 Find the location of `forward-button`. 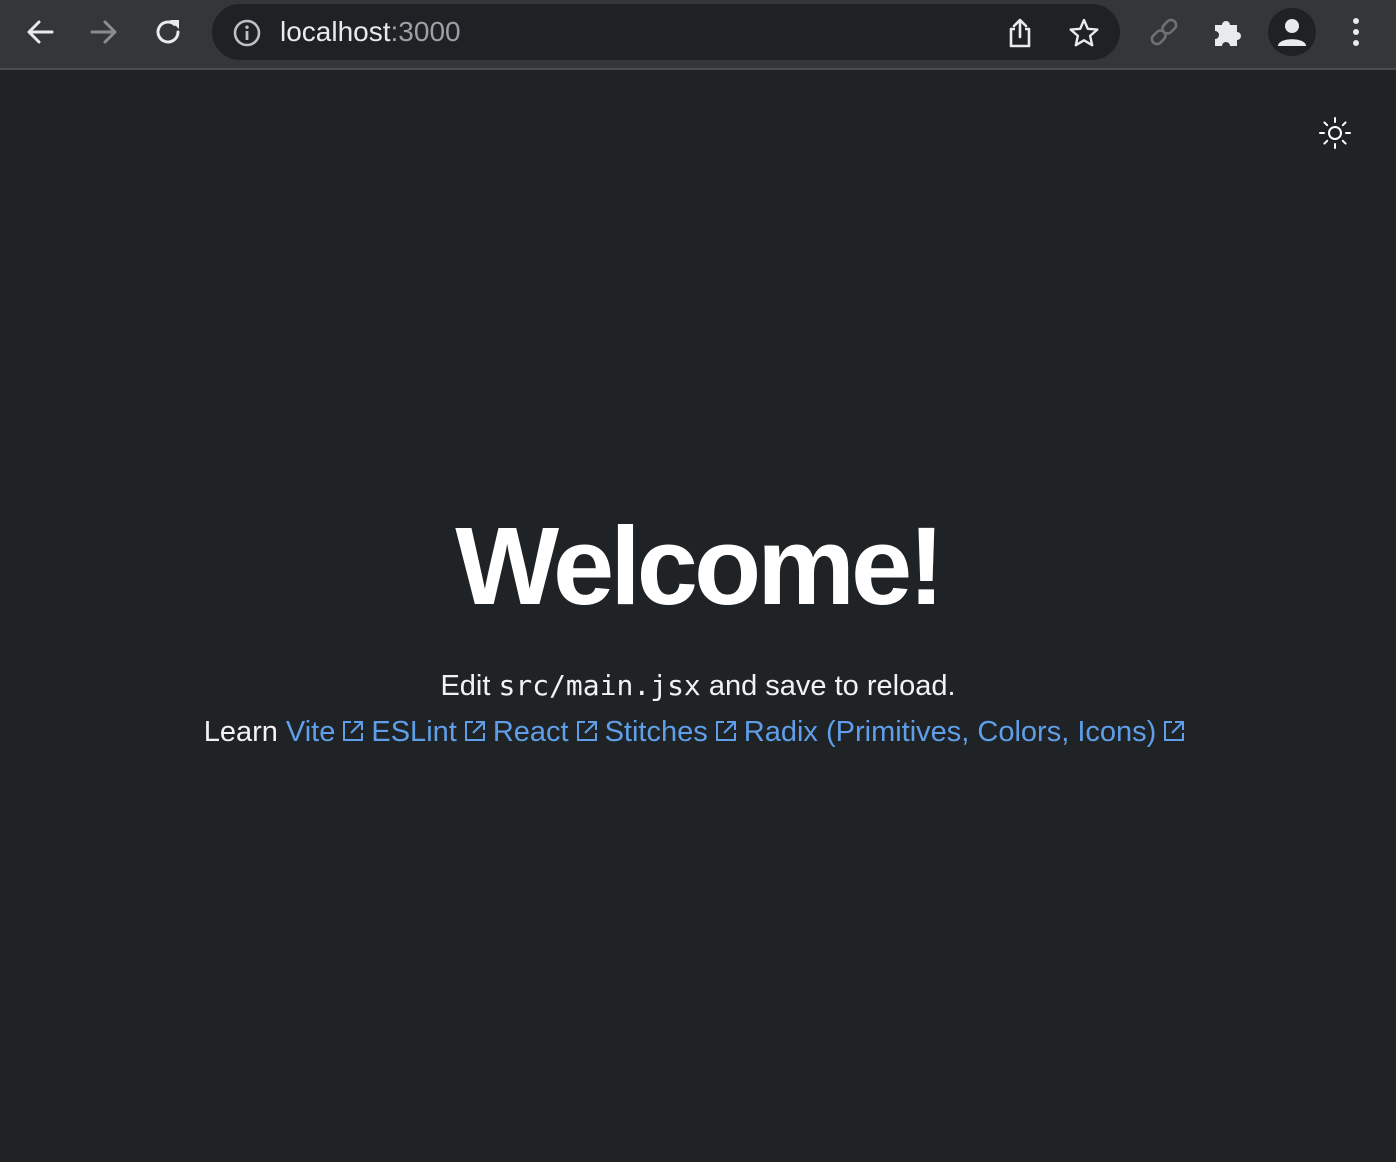

forward-button is located at coordinates (104, 32).